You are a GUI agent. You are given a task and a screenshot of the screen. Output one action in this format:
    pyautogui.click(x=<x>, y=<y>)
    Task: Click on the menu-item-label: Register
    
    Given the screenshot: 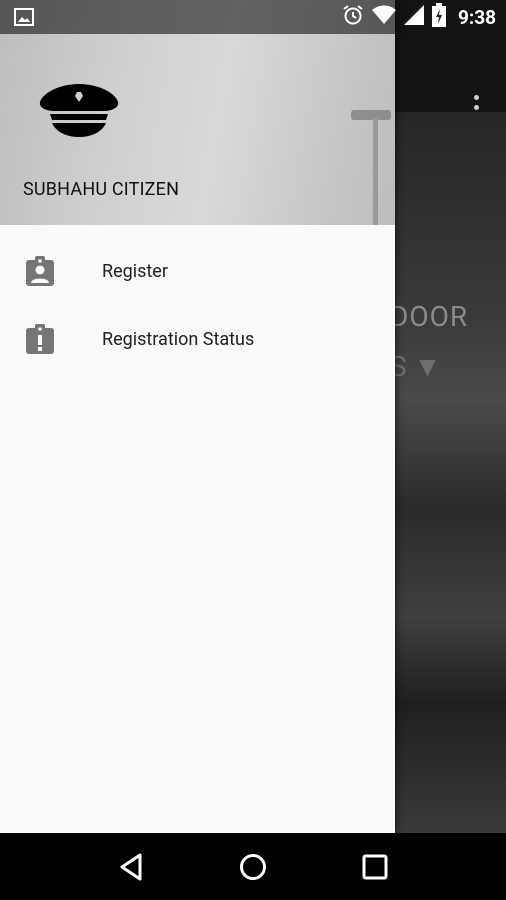 What is the action you would take?
    pyautogui.click(x=135, y=271)
    